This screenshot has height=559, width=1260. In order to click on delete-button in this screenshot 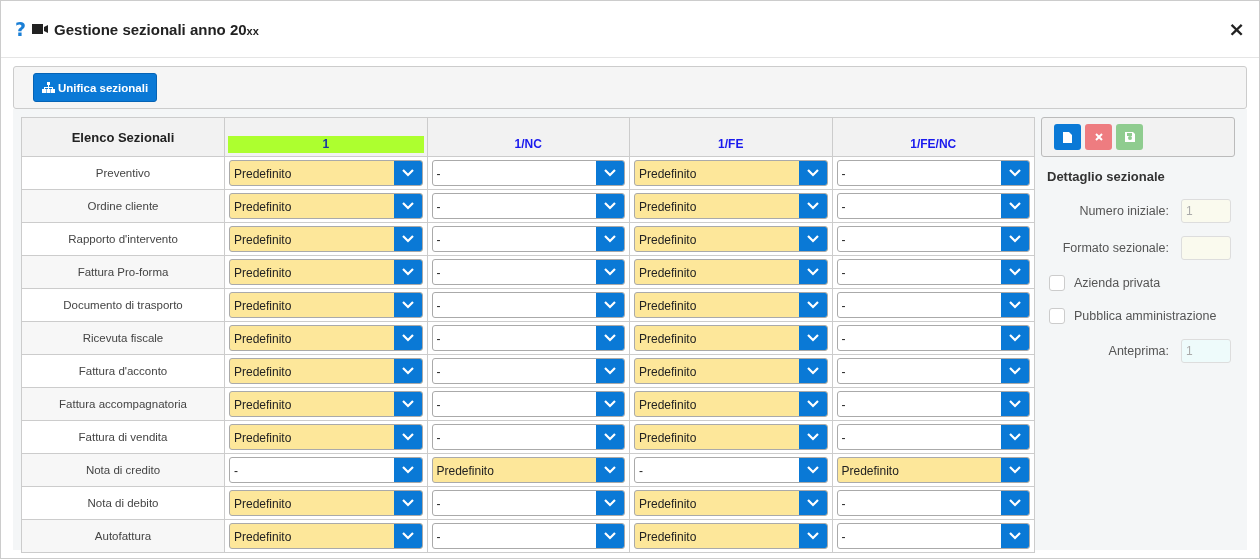, I will do `click(1098, 137)`.